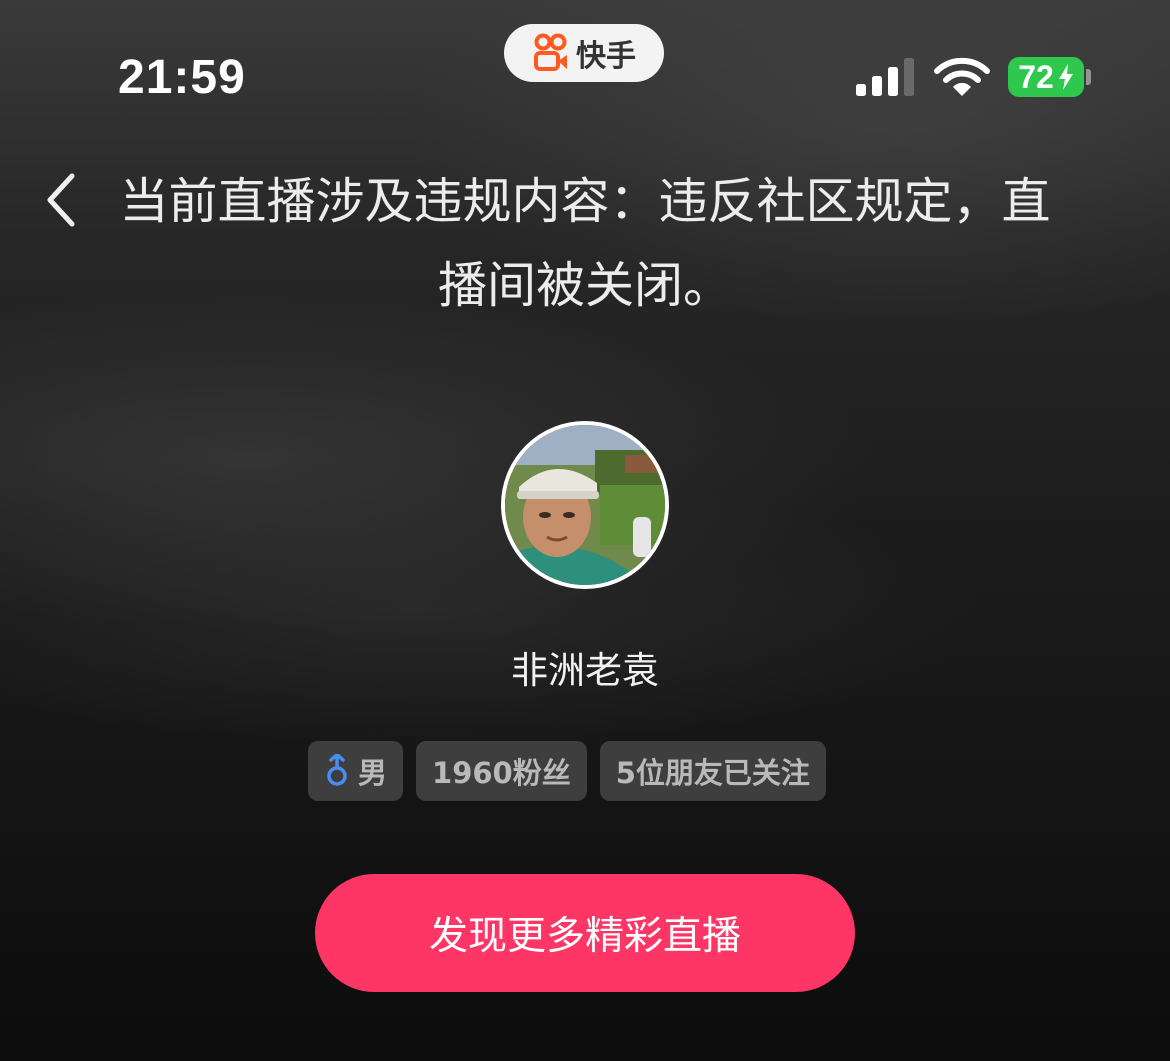 The width and height of the screenshot is (1170, 1061). What do you see at coordinates (62, 200) in the screenshot?
I see `back-chevron-icon` at bounding box center [62, 200].